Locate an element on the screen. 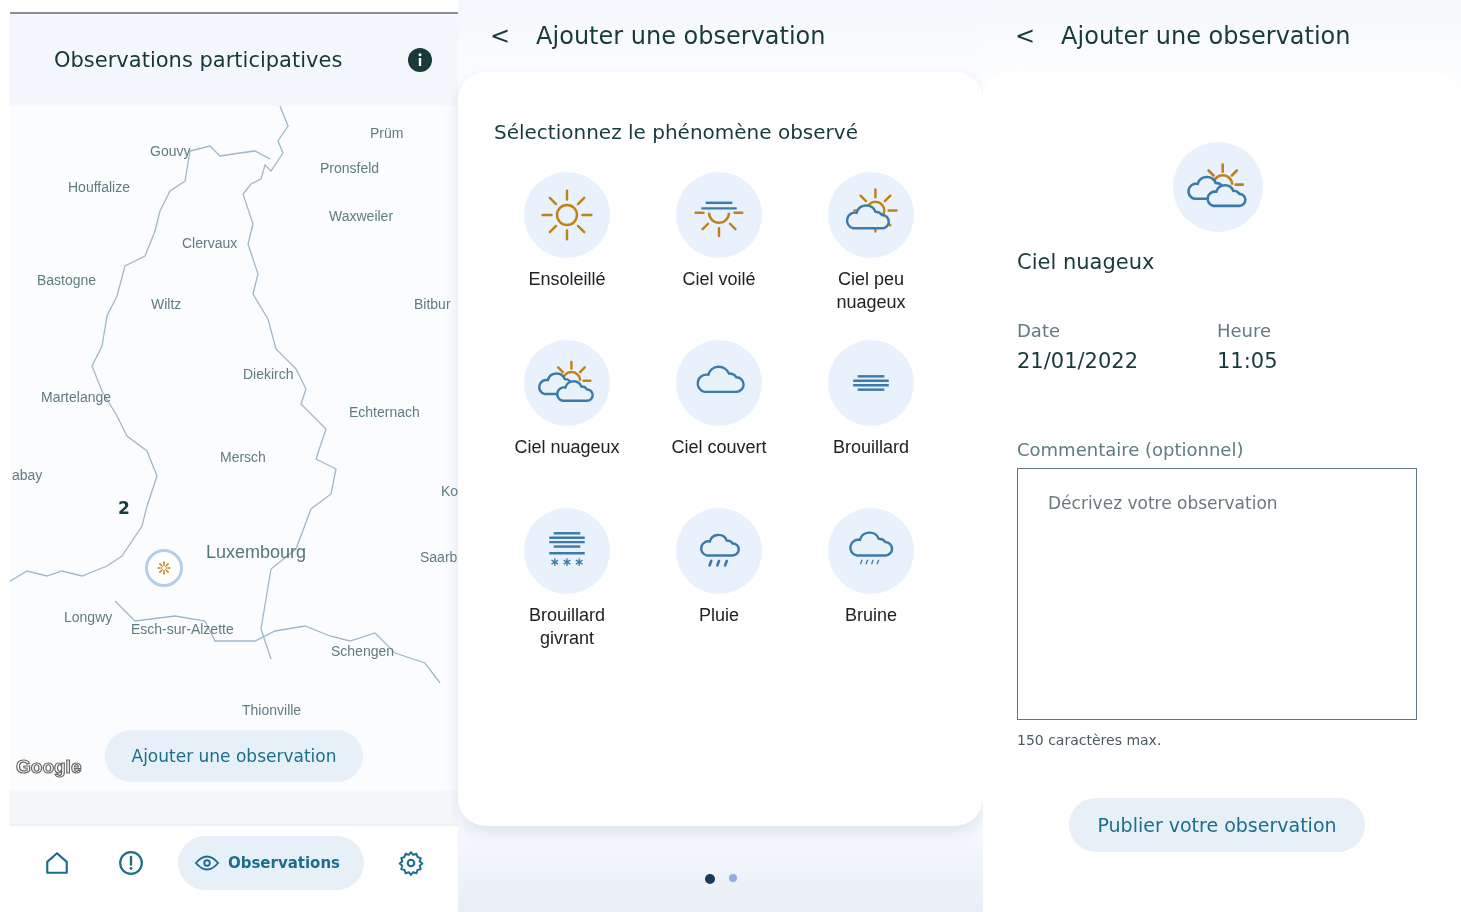 This screenshot has width=1461, height=912. phenomenon-option: Brouillard is located at coordinates (871, 415).